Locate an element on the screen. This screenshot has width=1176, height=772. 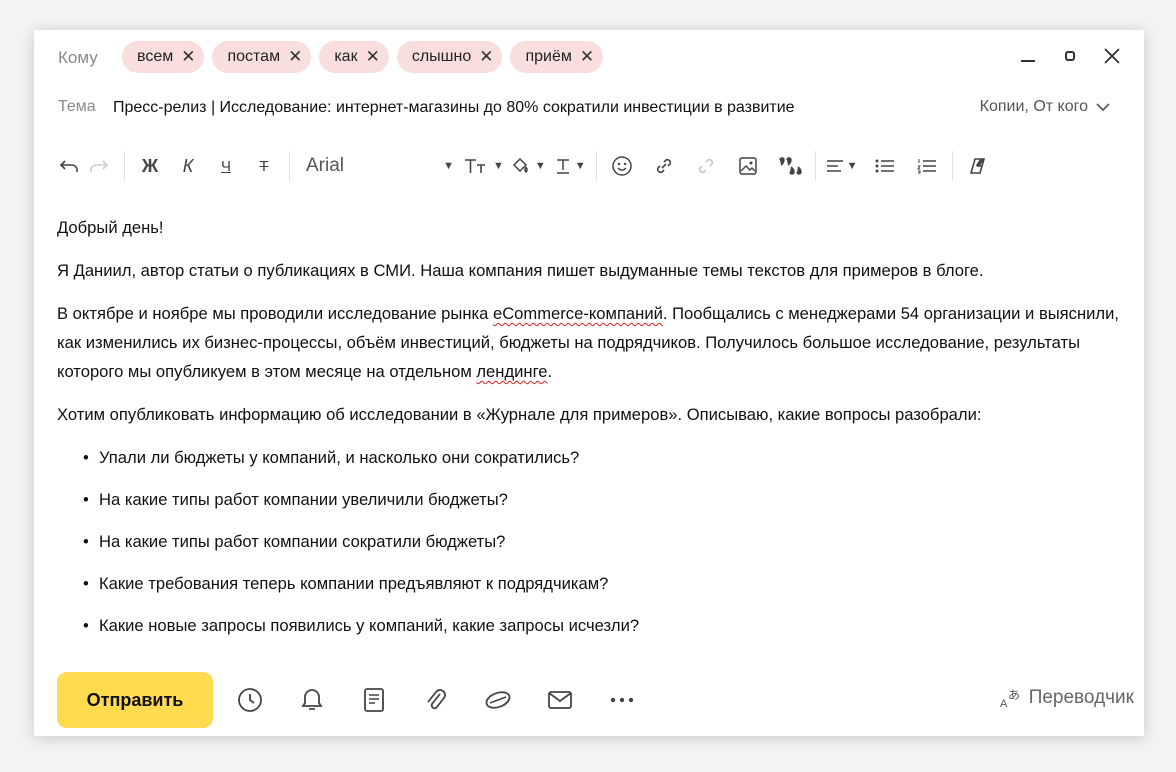
image-icon is located at coordinates (748, 166).